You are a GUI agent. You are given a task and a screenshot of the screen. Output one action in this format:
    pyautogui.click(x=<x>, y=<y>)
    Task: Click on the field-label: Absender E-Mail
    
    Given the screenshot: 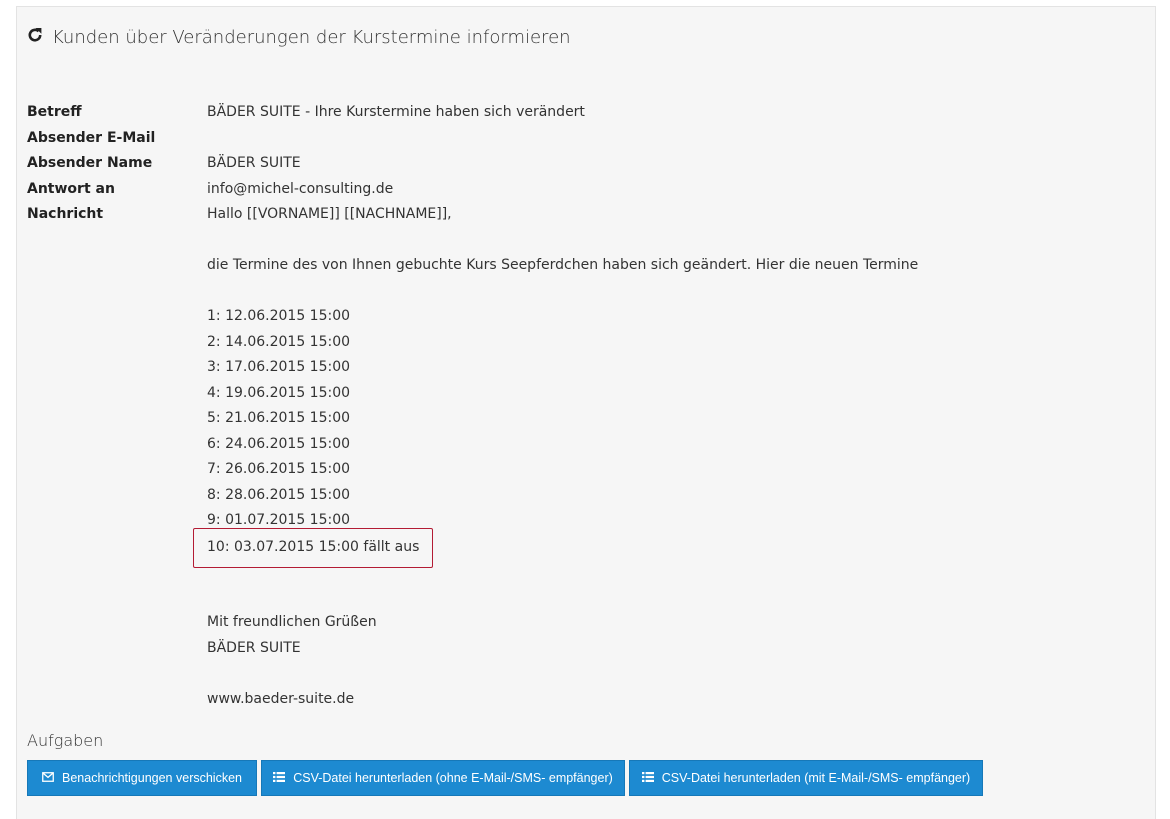 What is the action you would take?
    pyautogui.click(x=91, y=138)
    